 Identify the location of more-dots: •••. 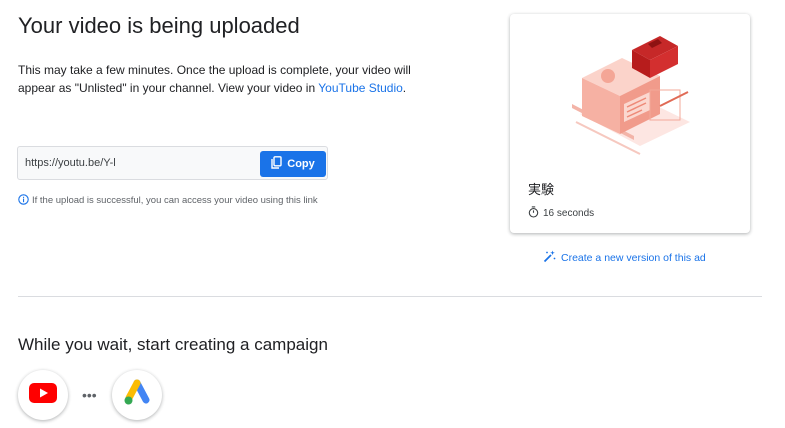
(89, 395).